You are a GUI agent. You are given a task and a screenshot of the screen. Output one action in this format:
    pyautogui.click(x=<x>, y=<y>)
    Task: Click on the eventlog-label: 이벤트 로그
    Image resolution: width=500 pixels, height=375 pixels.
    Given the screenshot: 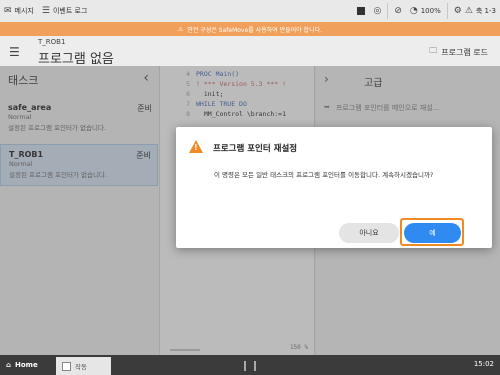 What is the action you would take?
    pyautogui.click(x=70, y=11)
    